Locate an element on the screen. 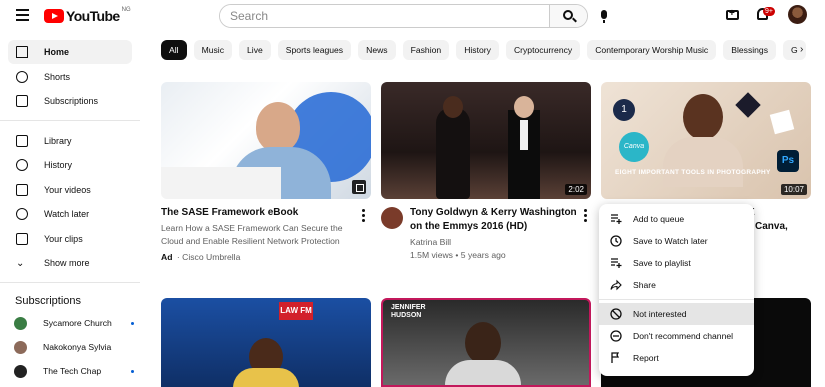  subscription-item: Sycamore Church is located at coordinates (74, 323).